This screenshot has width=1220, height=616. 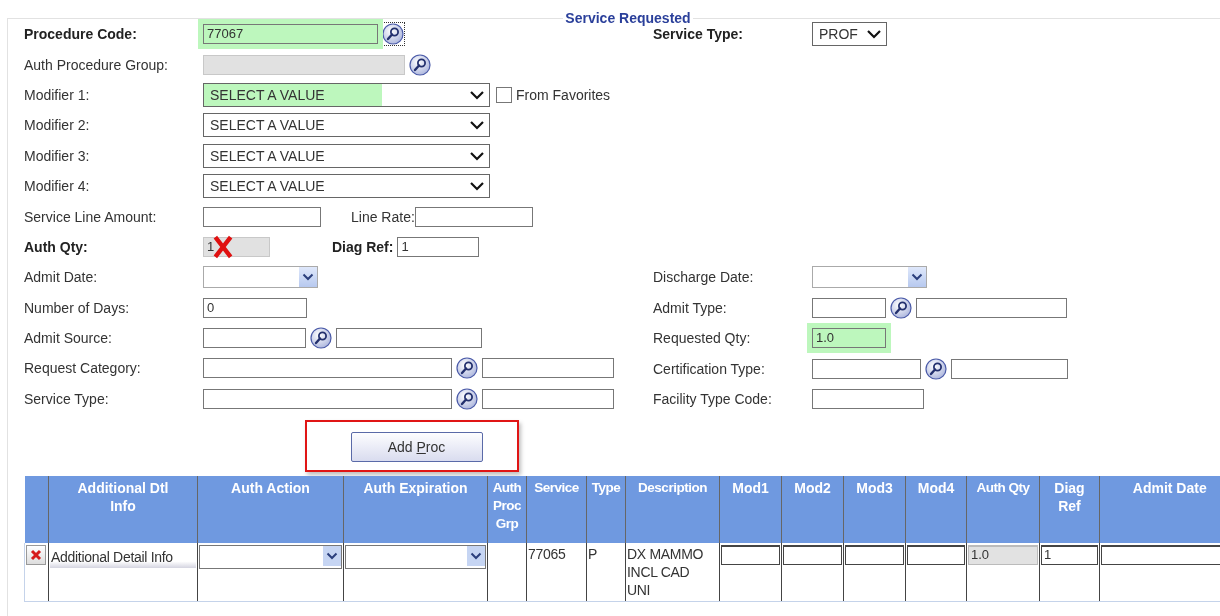 What do you see at coordinates (709, 368) in the screenshot?
I see `field-label: Certification Type:` at bounding box center [709, 368].